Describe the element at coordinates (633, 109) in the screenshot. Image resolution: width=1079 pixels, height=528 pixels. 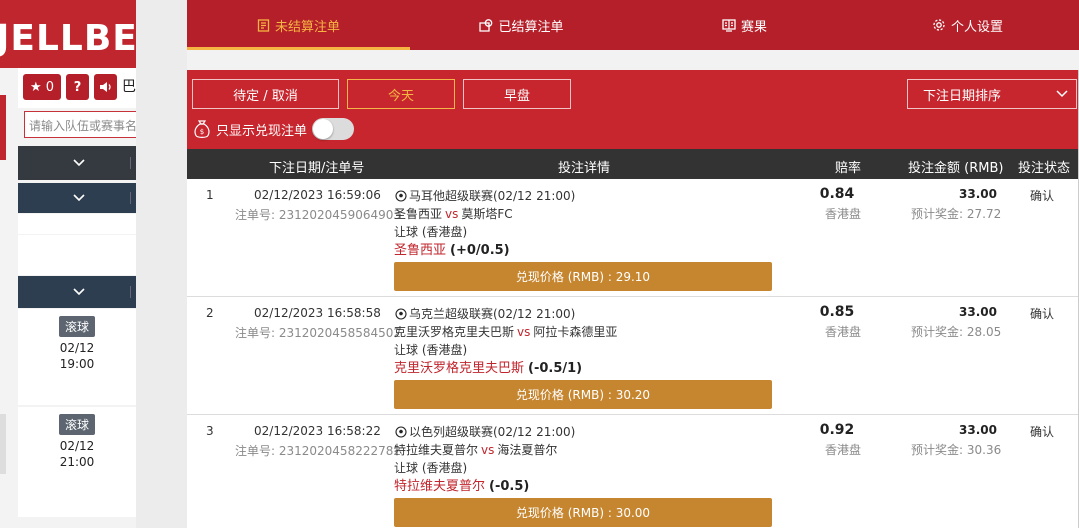
I see `filter-bar: 待定 / 取消 今天 早盘 下注日期排序 $ 只显示兑现注单` at that location.